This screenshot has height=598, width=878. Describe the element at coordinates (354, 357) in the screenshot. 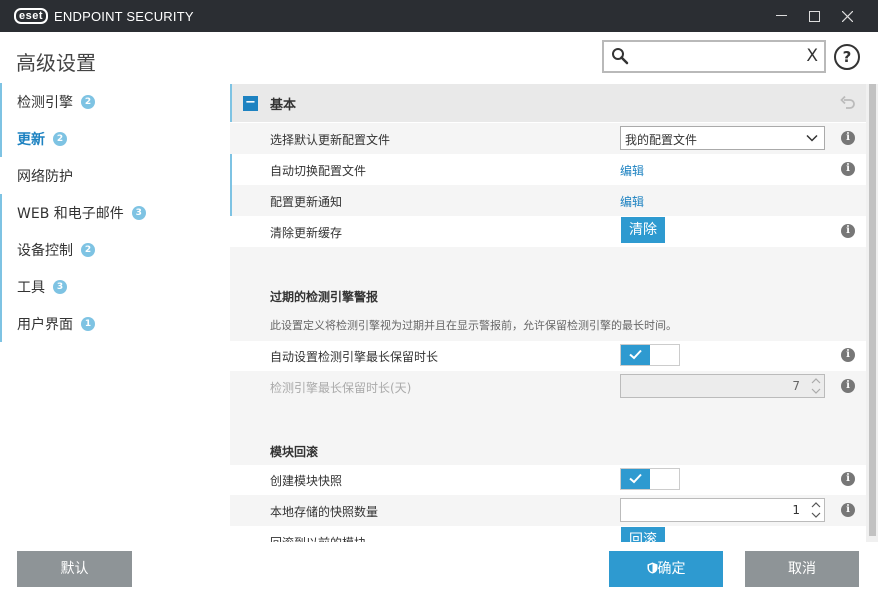

I see `row-label: 自动设置检测引擎最长保留时长` at that location.